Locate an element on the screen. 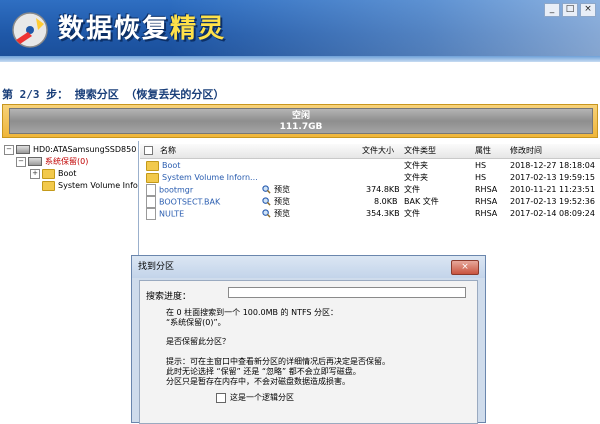  item-name: bootmgr is located at coordinates (176, 190).